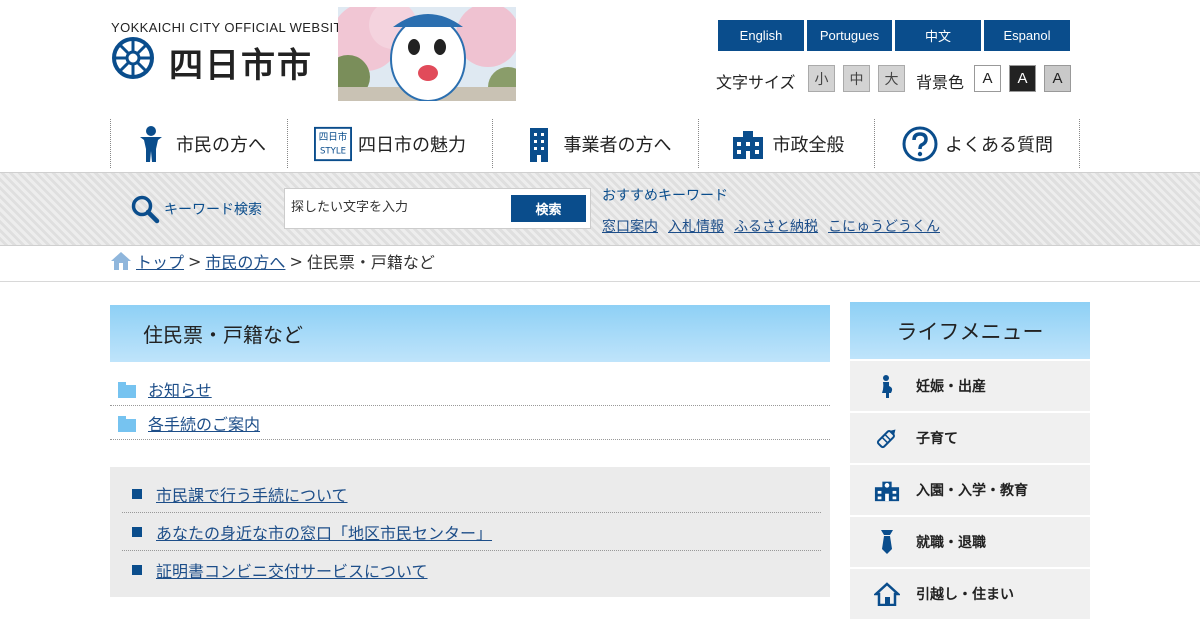 Image resolution: width=1200 pixels, height=630 pixels. Describe the element at coordinates (333, 151) in the screenshot. I see `style-icon-bottom-text: STYLE` at that location.